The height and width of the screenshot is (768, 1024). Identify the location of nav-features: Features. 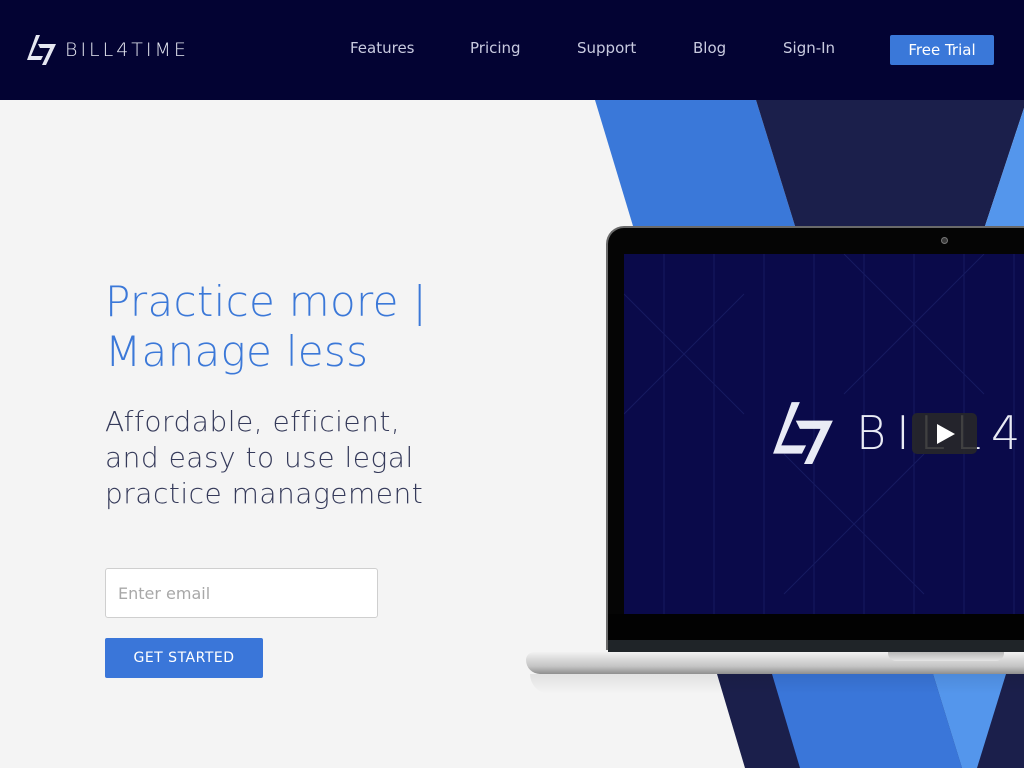
(382, 48).